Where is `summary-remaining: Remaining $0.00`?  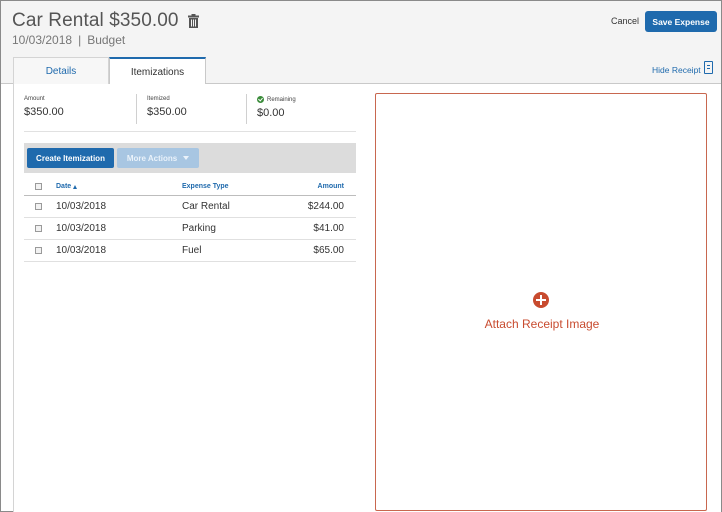 summary-remaining: Remaining $0.00 is located at coordinates (271, 109).